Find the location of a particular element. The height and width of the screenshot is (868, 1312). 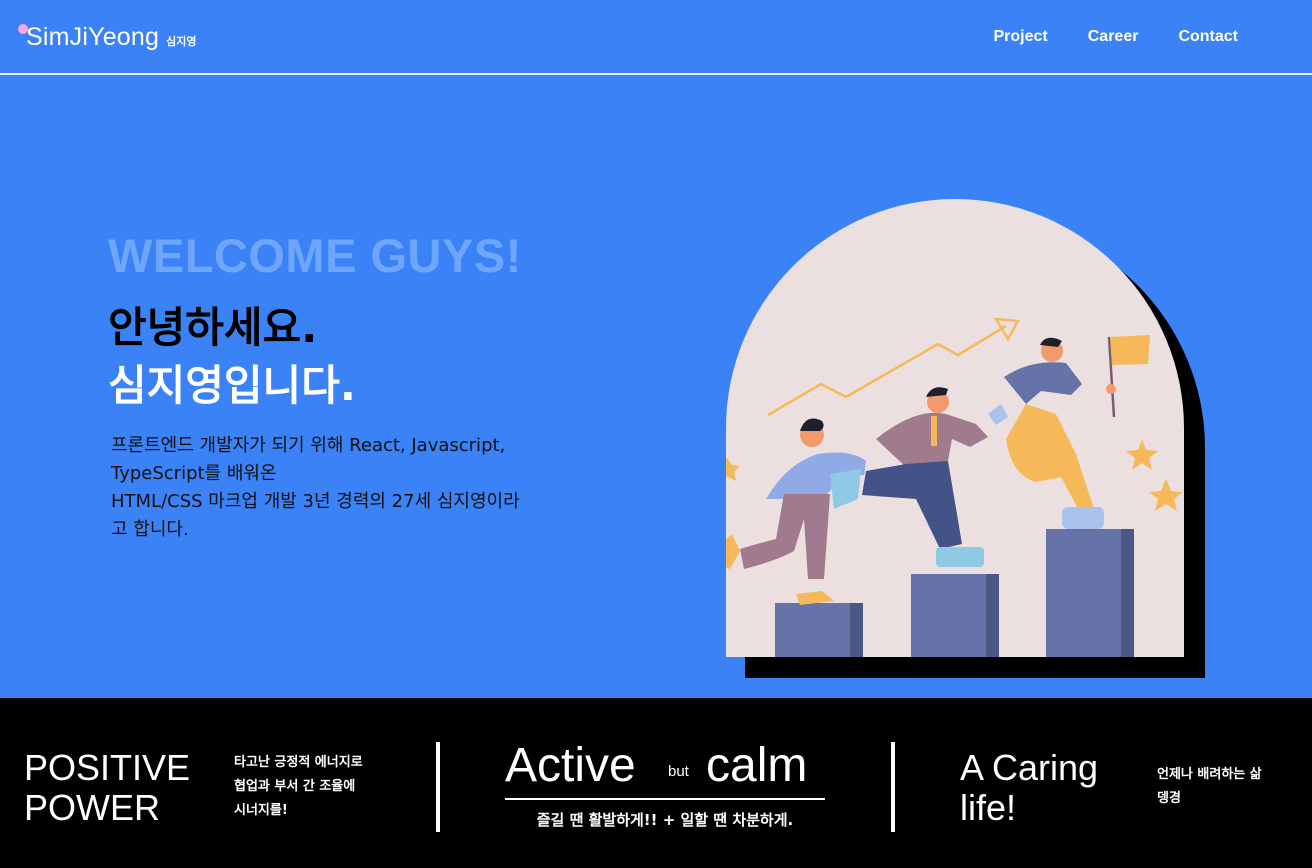

calm-word: calm is located at coordinates (757, 765).